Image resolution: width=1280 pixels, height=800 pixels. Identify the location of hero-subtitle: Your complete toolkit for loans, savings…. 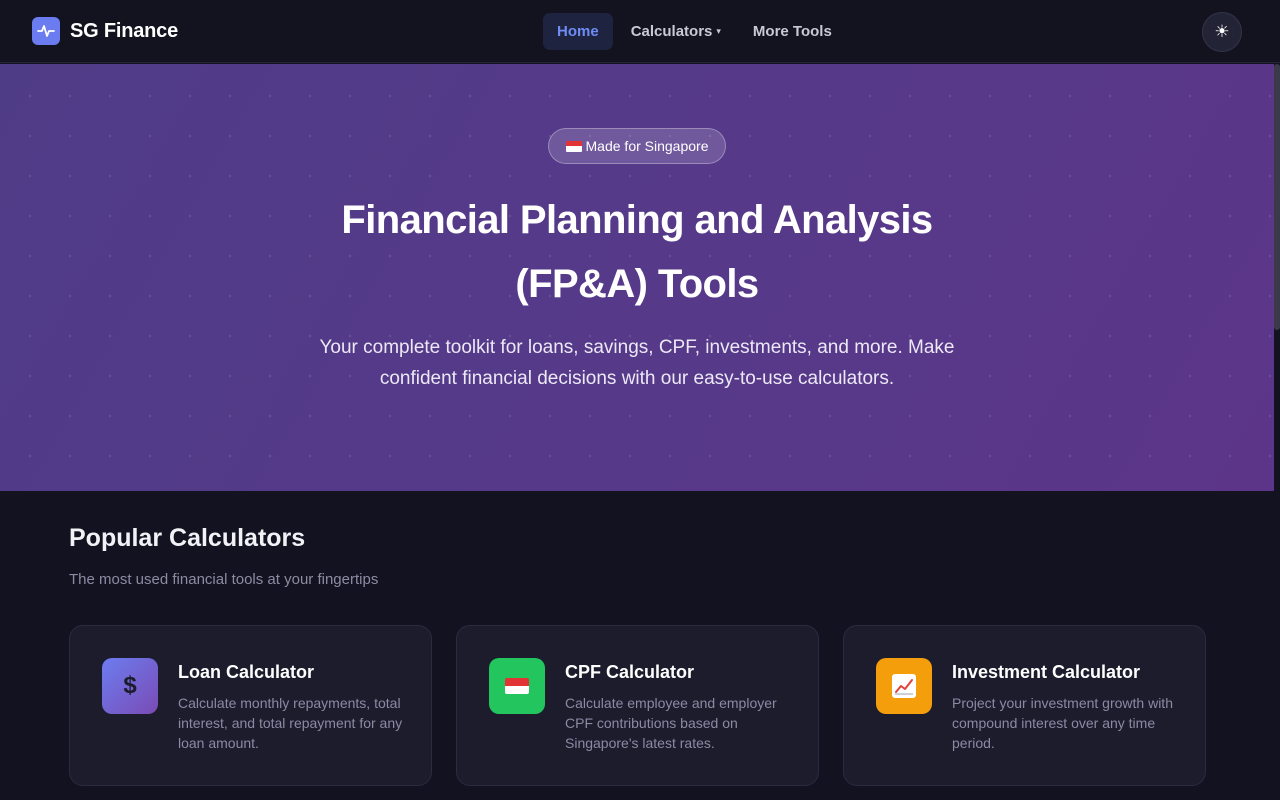
(637, 363).